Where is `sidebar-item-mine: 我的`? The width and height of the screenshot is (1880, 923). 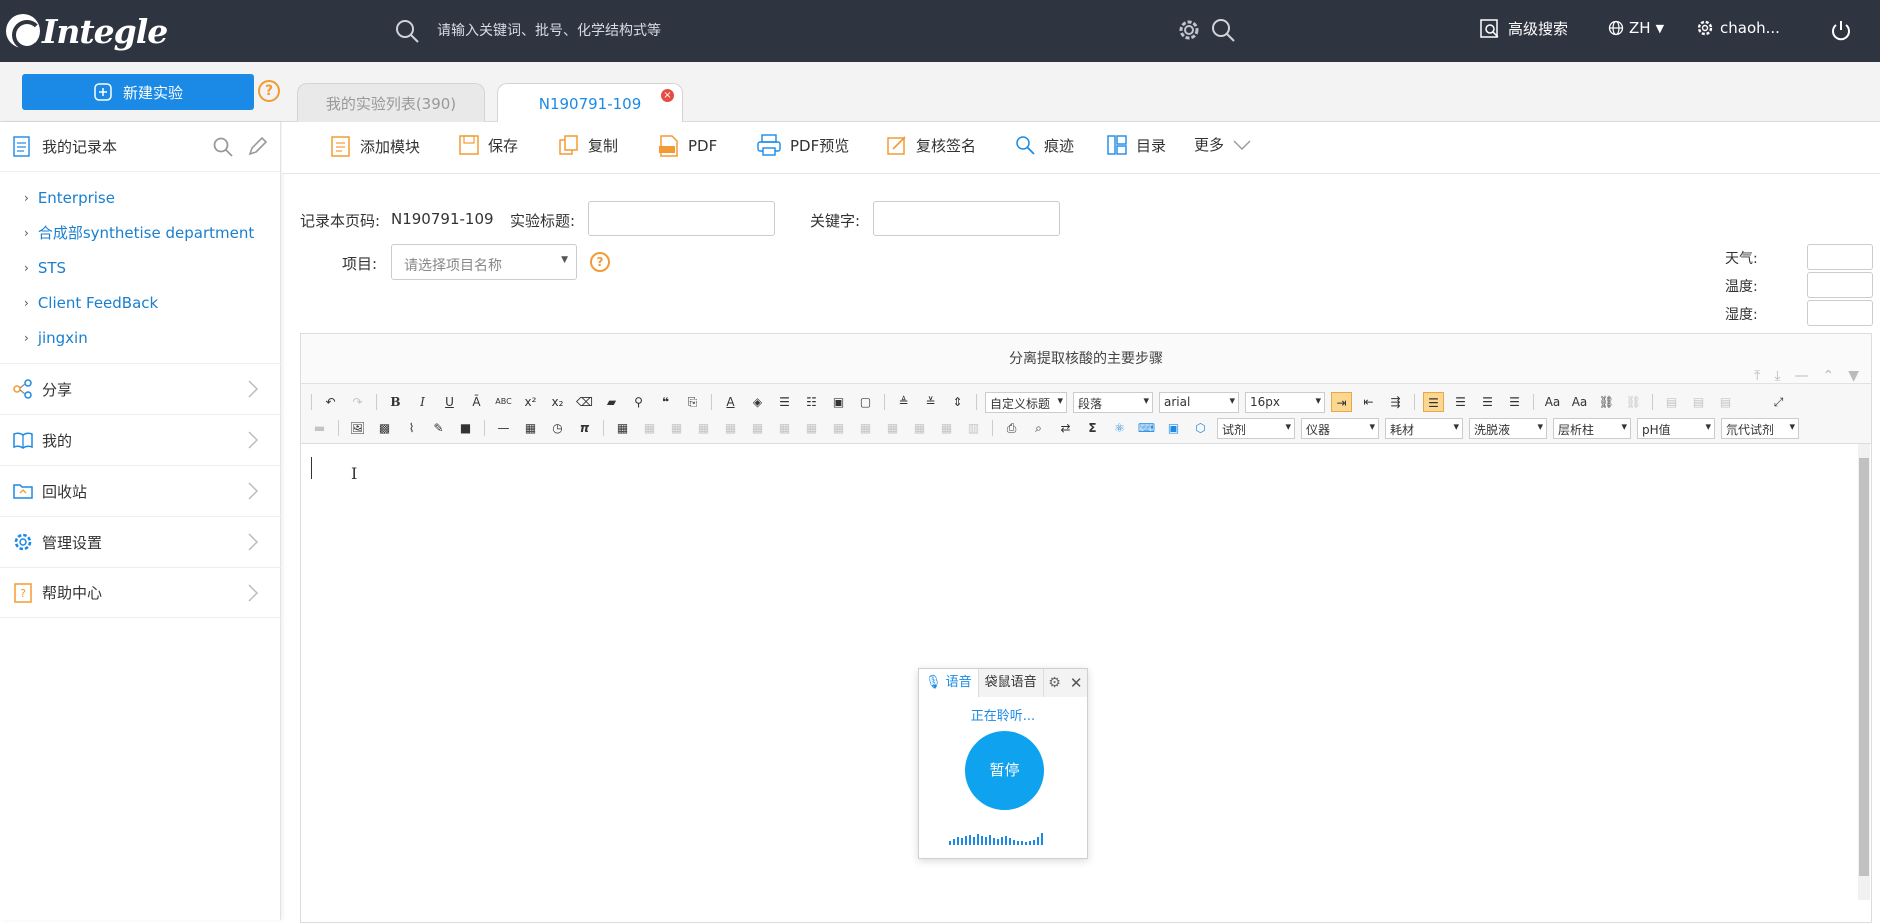 sidebar-item-mine: 我的 is located at coordinates (140, 439).